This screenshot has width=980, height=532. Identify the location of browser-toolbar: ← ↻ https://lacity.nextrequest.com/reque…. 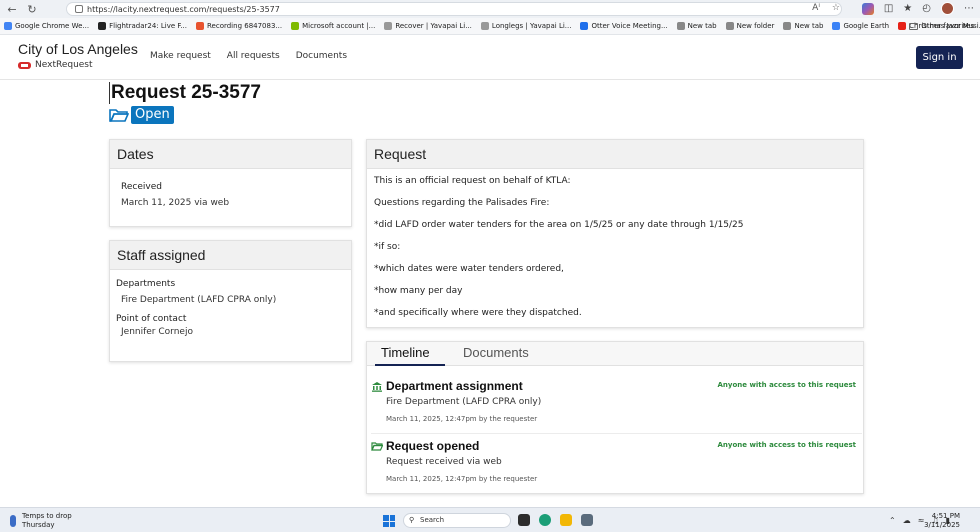
(490, 9).